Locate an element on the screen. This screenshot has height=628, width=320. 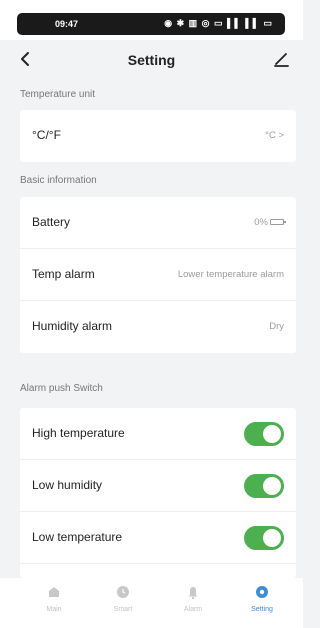
page-title: Setting is located at coordinates (151, 60).